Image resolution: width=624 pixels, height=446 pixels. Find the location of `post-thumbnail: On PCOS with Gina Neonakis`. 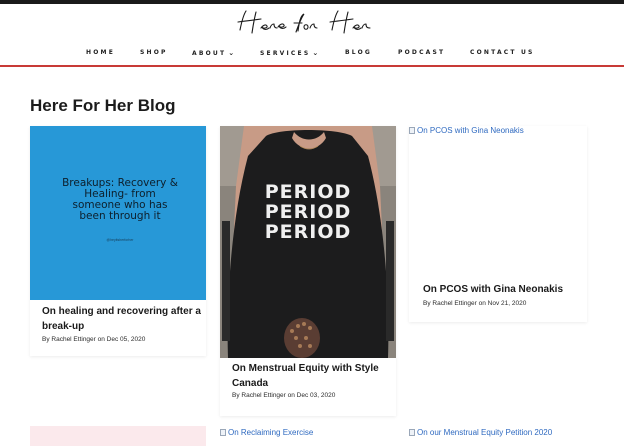

post-thumbnail: On PCOS with Gina Neonakis is located at coordinates (498, 201).